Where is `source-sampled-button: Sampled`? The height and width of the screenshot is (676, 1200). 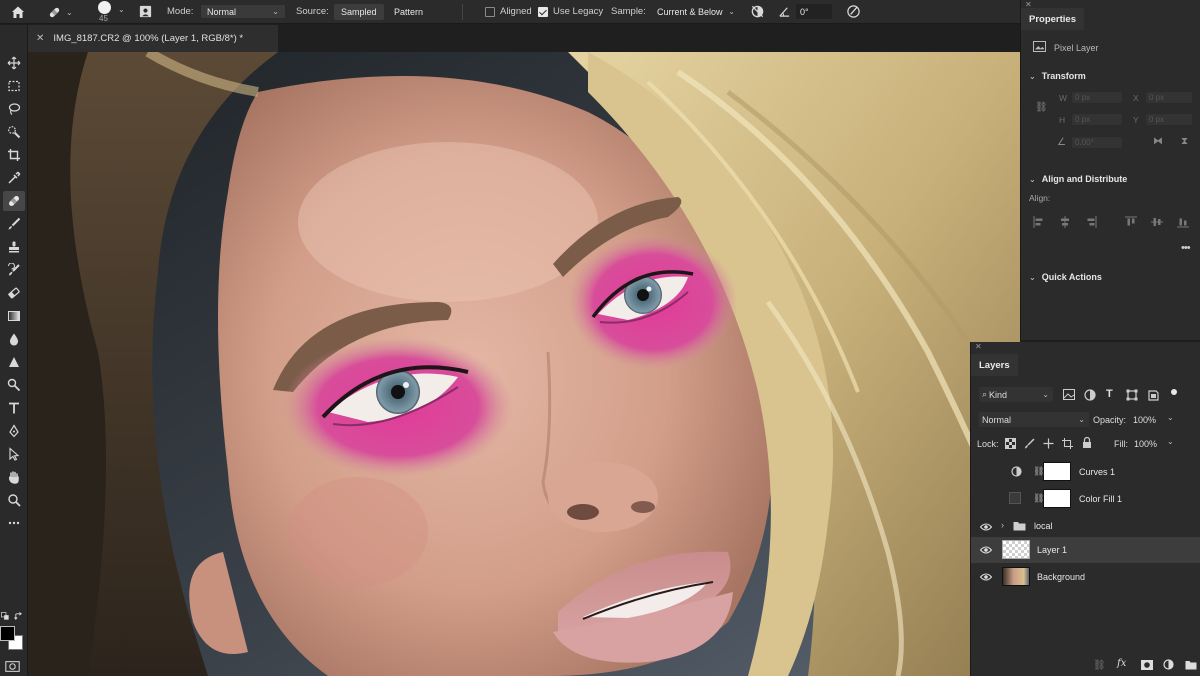 source-sampled-button: Sampled is located at coordinates (359, 12).